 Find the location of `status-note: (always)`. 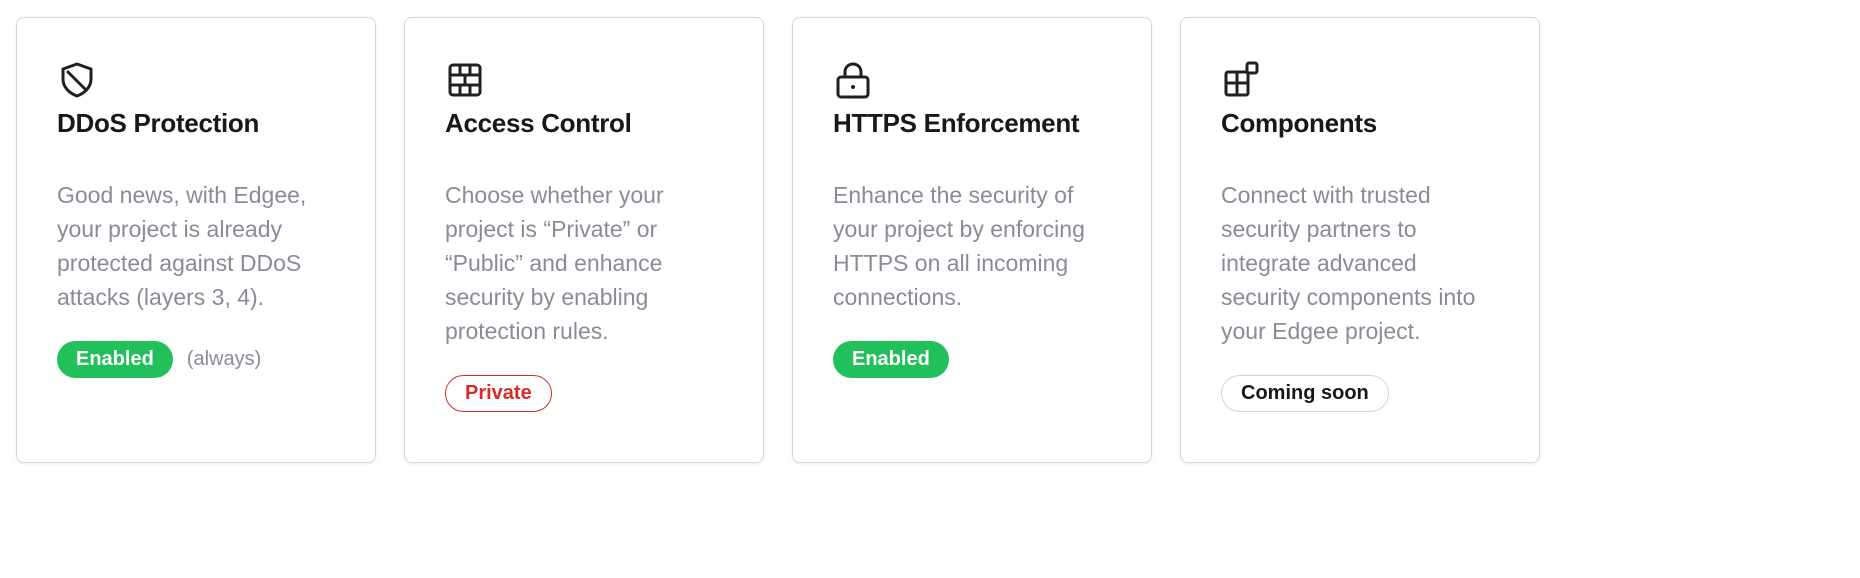

status-note: (always) is located at coordinates (224, 359).